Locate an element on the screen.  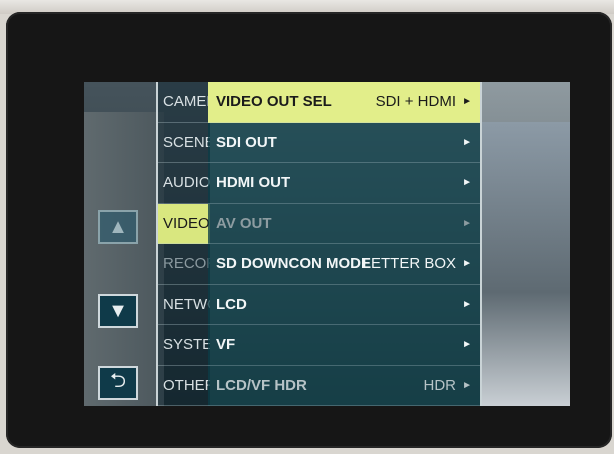
menu-item-video-out-sel: VIDEO OUT SEL SDI + HDMI ► is located at coordinates (344, 102).